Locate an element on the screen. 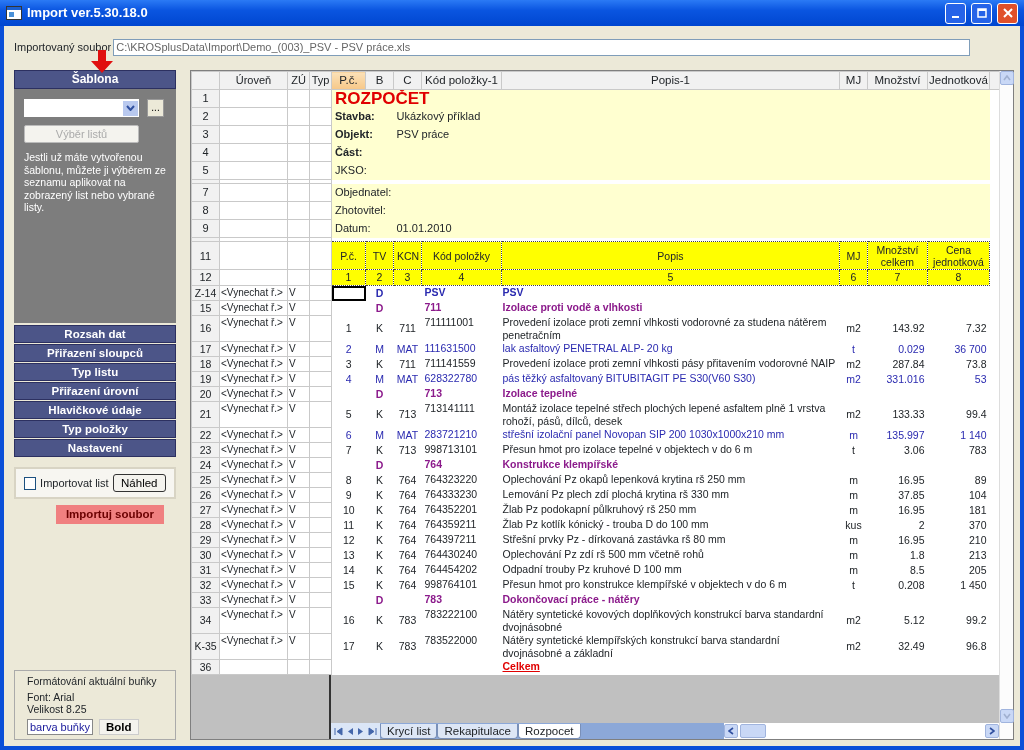 This screenshot has width=1024, height=750. step-button: Přiřazení sloupců is located at coordinates (95, 353).